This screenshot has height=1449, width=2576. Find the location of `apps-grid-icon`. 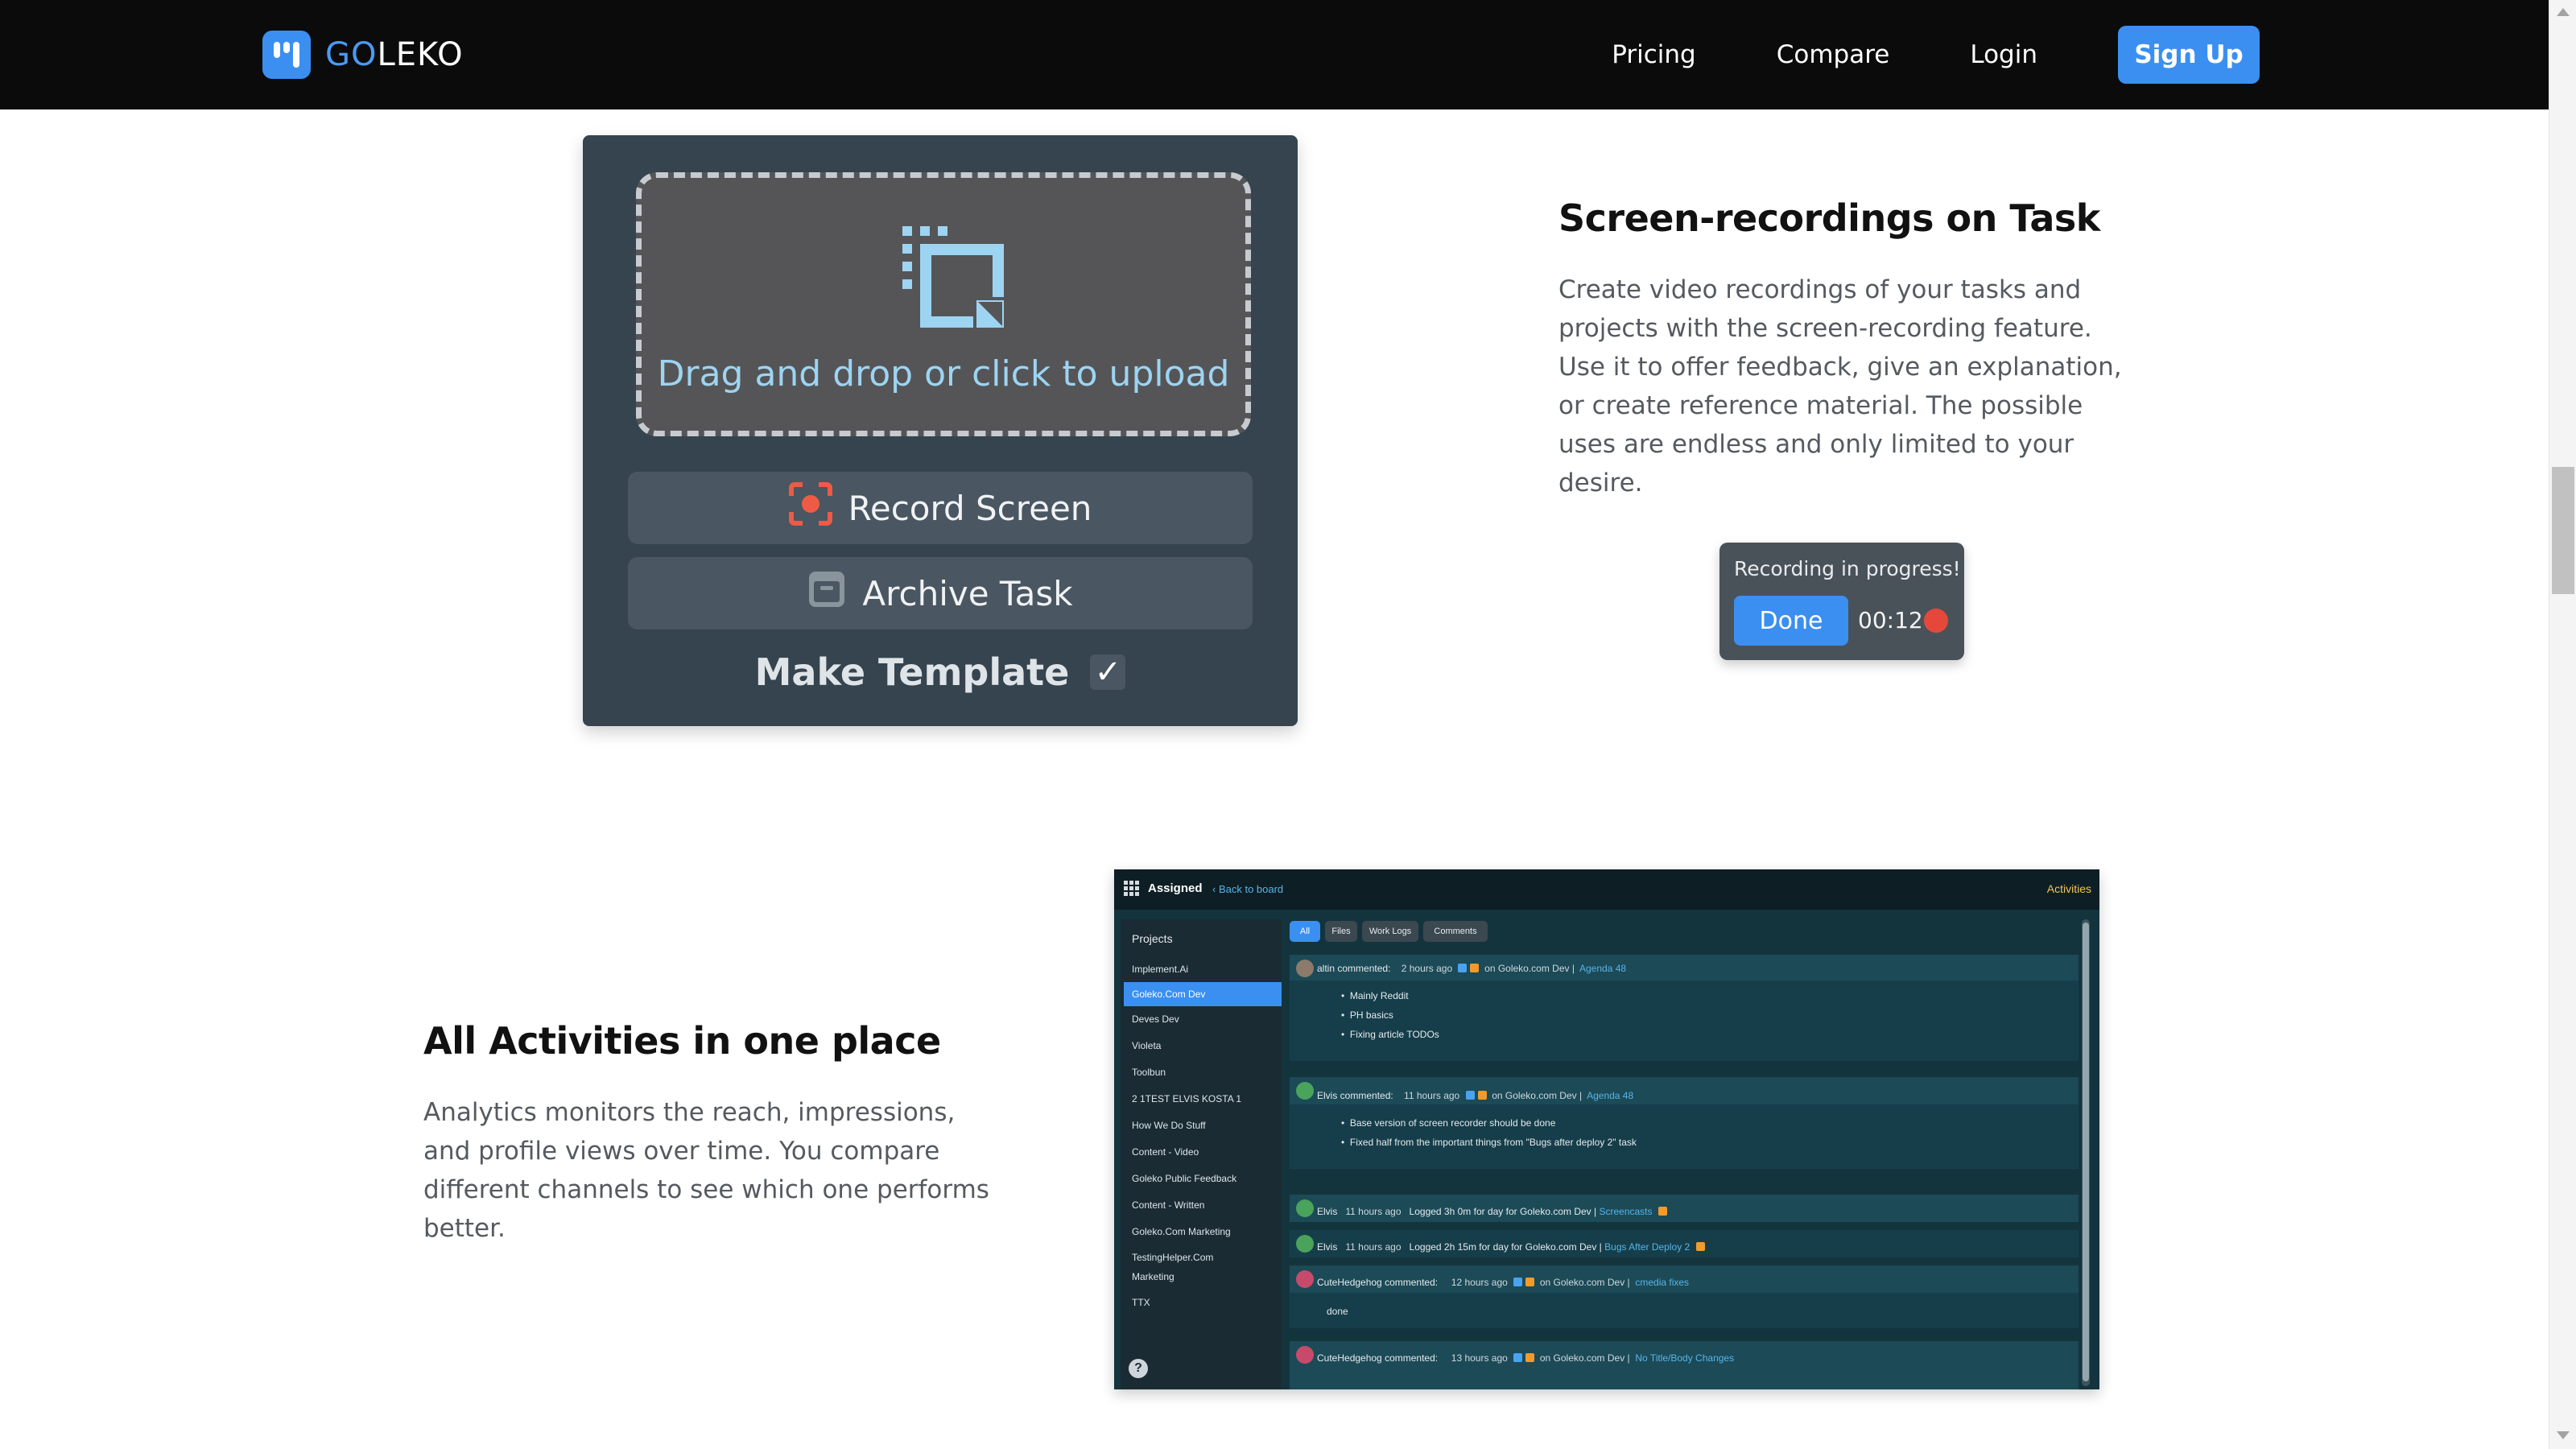

apps-grid-icon is located at coordinates (1132, 889).